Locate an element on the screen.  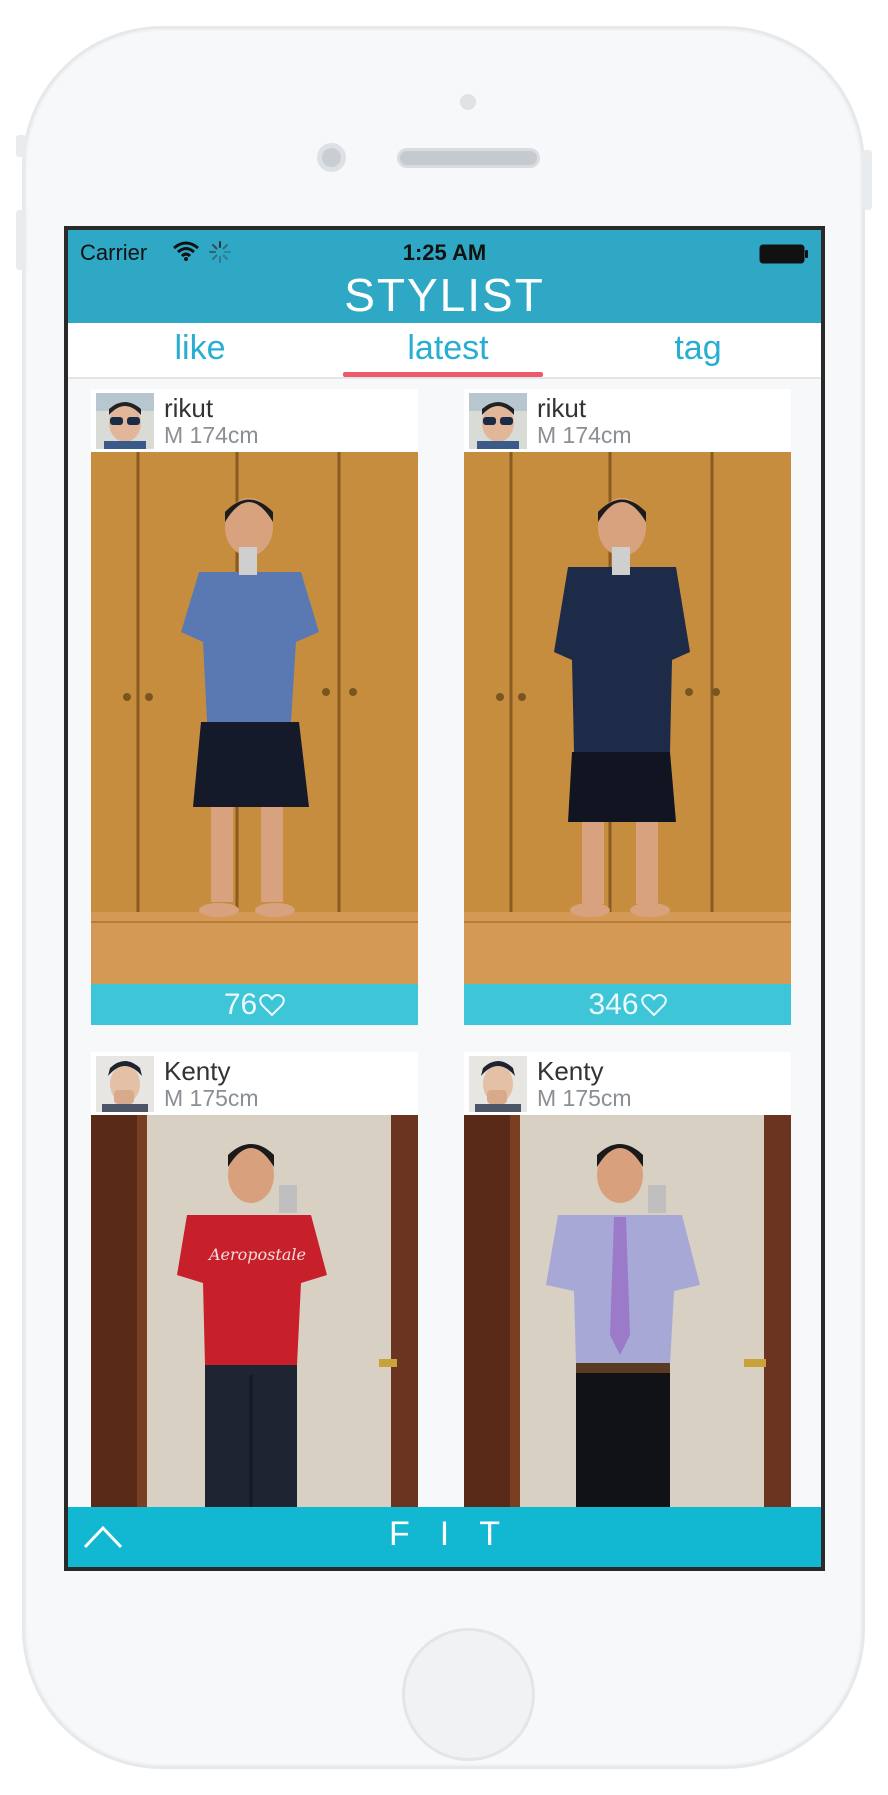
mute-switch is located at coordinates (21, 146).